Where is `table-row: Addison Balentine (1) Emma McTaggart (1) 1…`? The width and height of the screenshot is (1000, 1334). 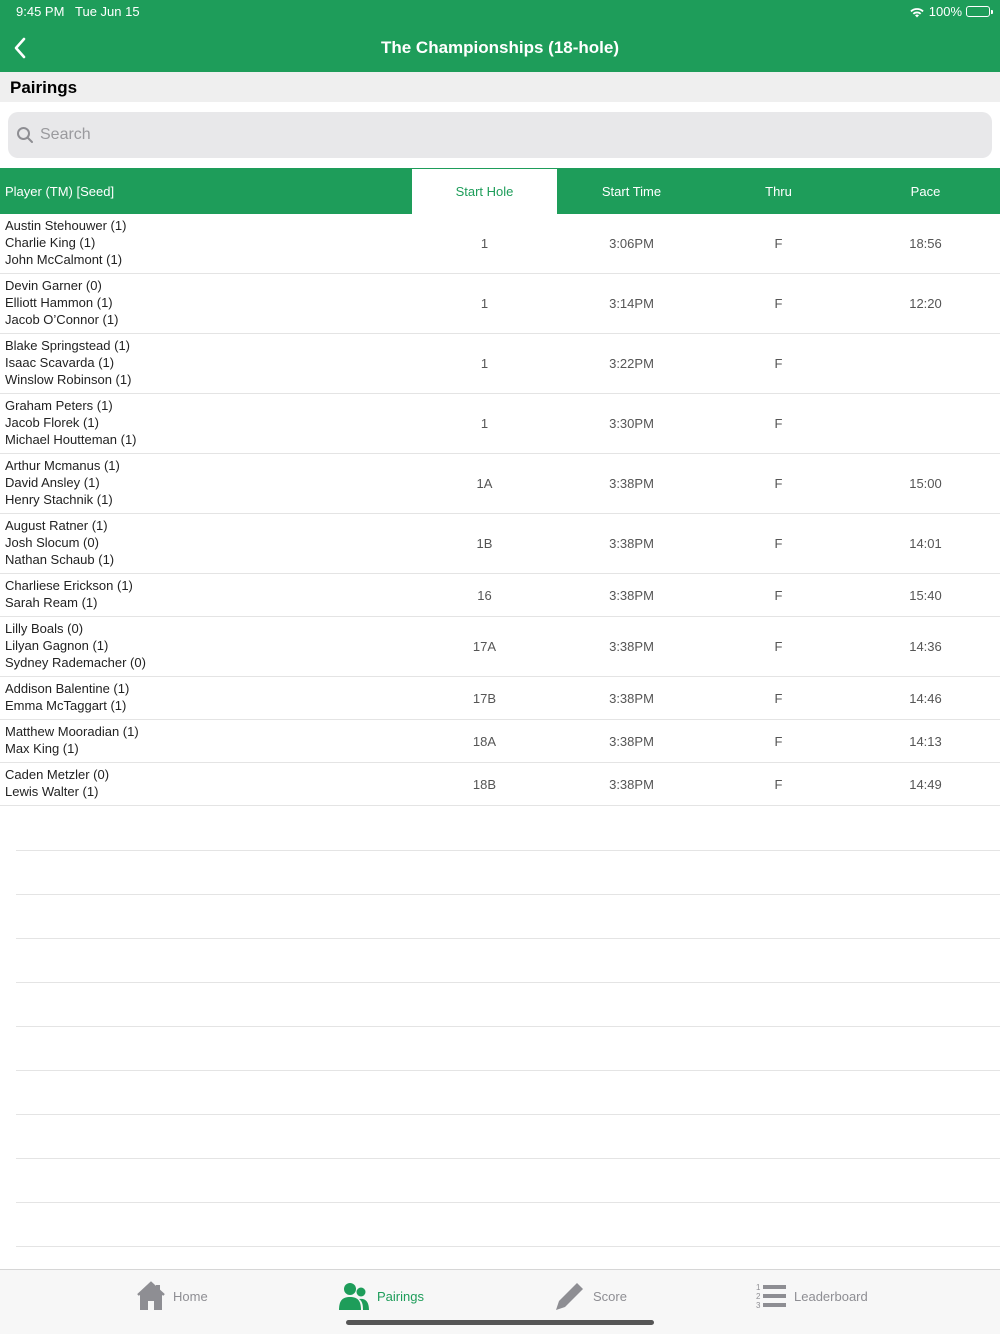
table-row: Addison Balentine (1) Emma McTaggart (1) 1… is located at coordinates (500, 698).